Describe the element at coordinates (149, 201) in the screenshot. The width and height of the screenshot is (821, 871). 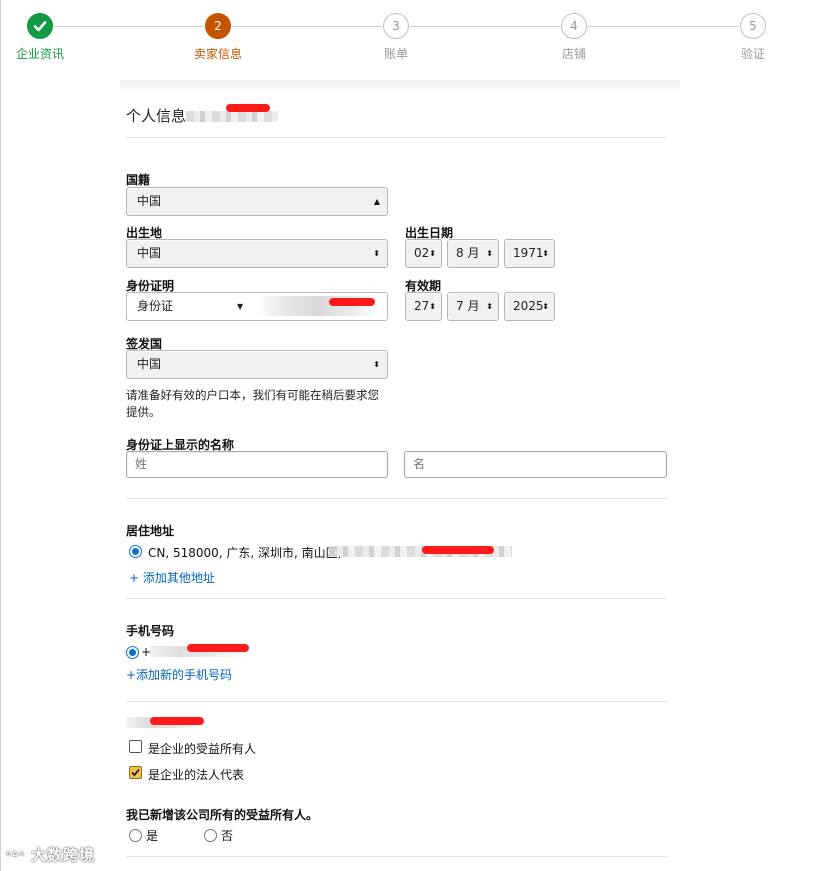
I see `nationality-value: 中国` at that location.